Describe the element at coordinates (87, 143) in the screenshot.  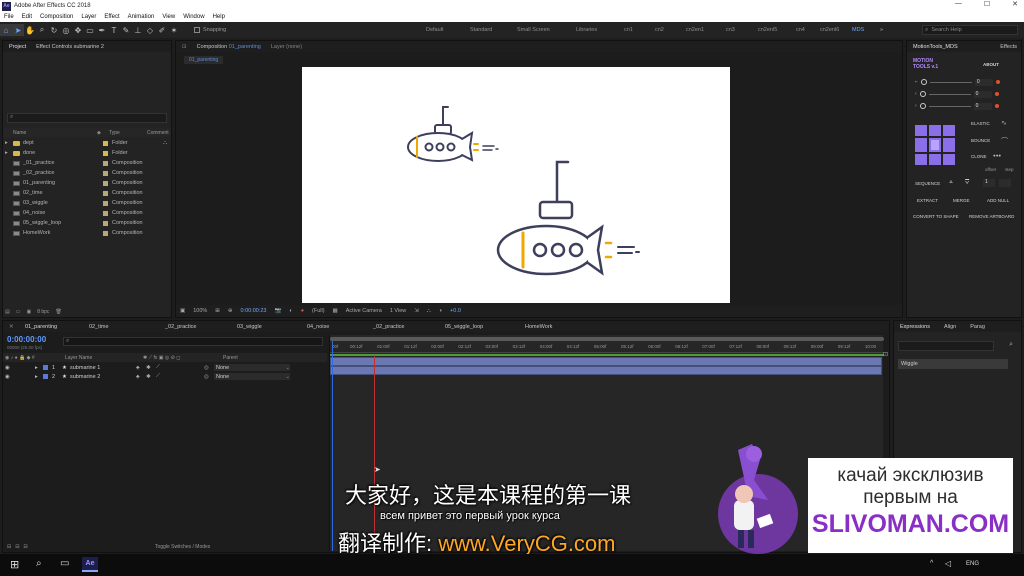
I see `project-item-folder: ▸ dept Folder ⛬` at that location.